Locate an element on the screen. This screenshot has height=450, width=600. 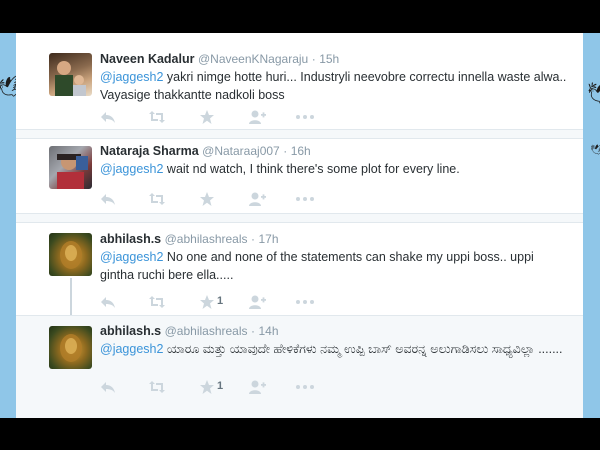
timestamp: 14h is located at coordinates (269, 331).